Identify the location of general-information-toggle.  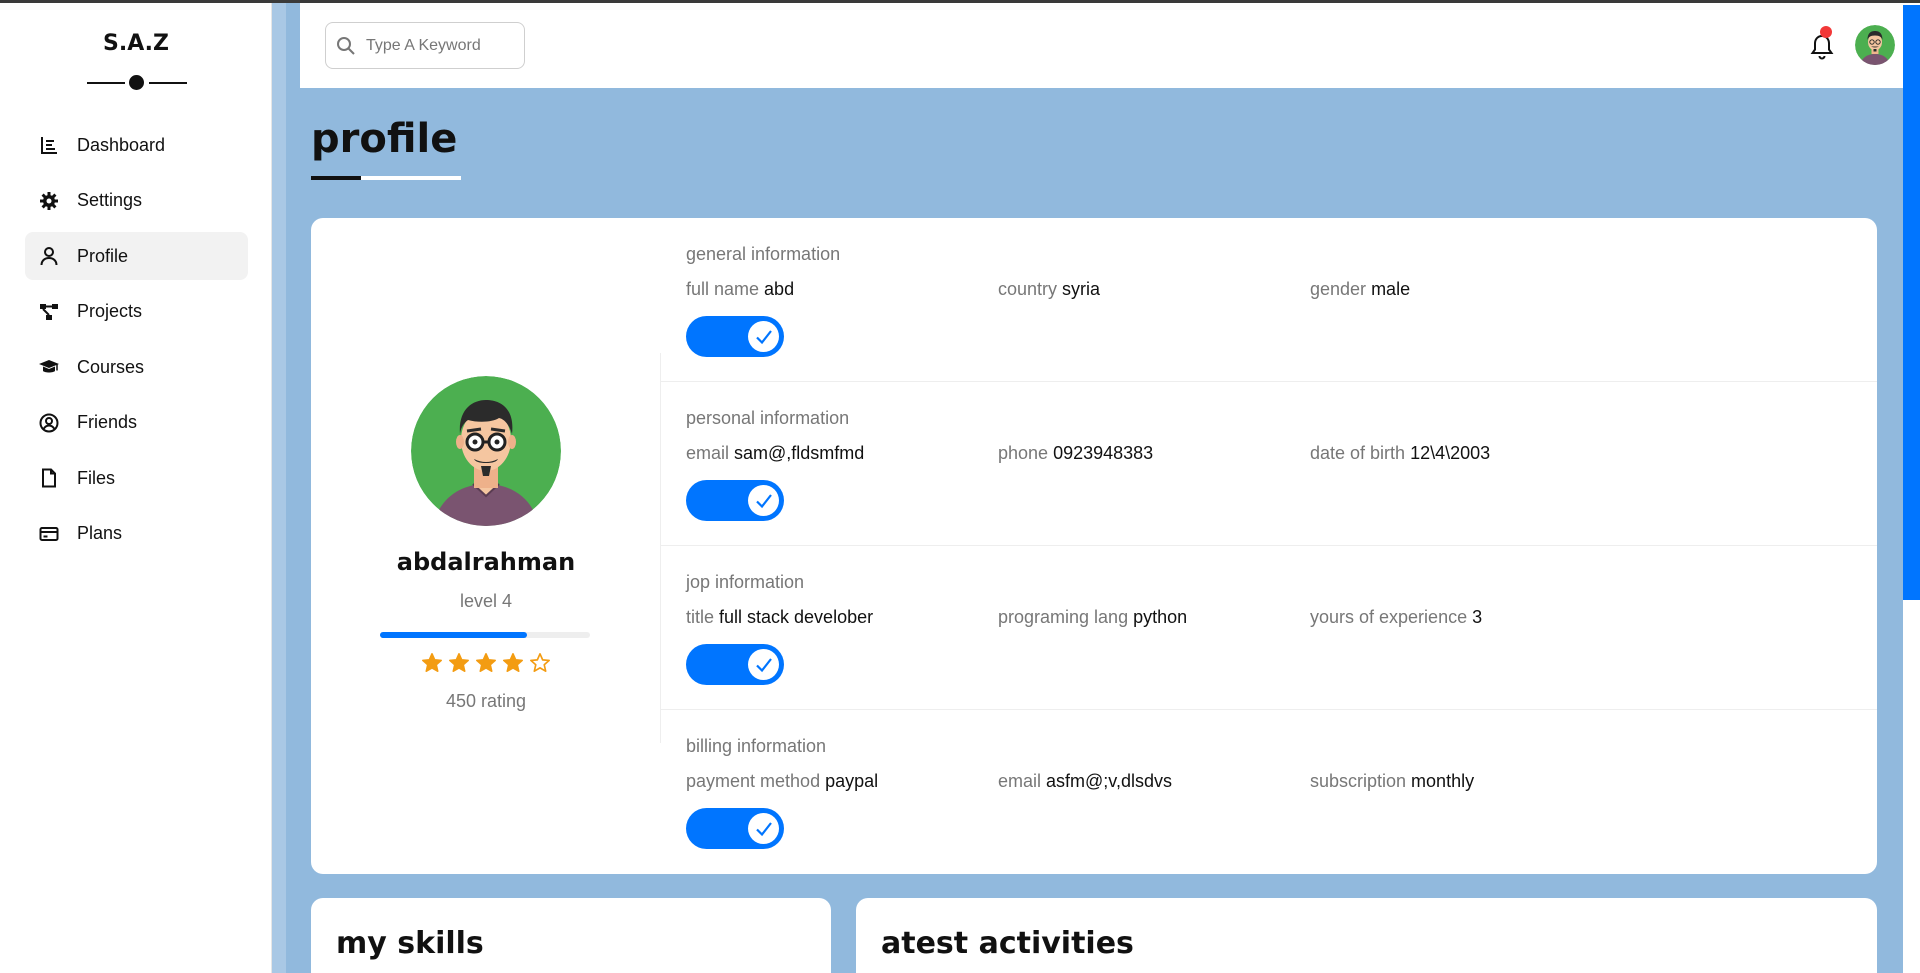
(735, 336).